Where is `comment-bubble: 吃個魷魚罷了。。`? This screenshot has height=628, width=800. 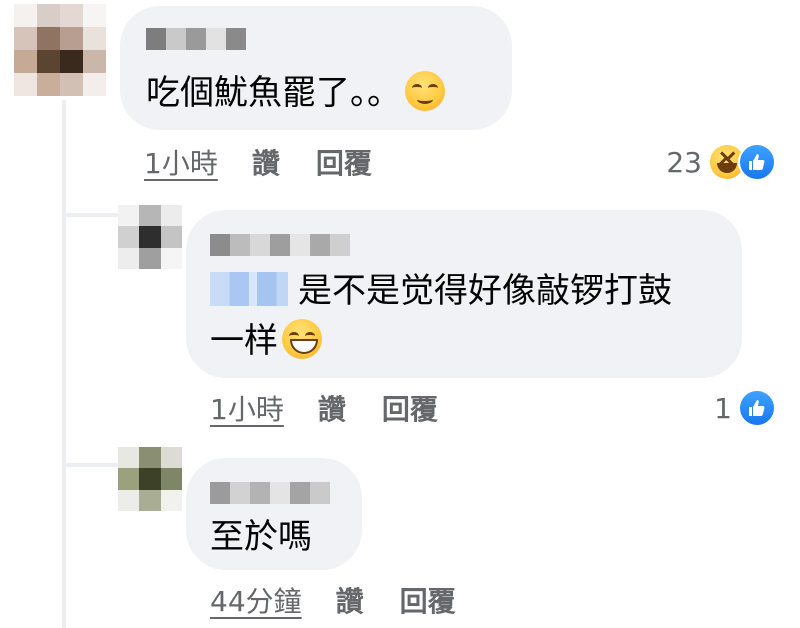
comment-bubble: 吃個魷魚罷了。。 is located at coordinates (316, 68).